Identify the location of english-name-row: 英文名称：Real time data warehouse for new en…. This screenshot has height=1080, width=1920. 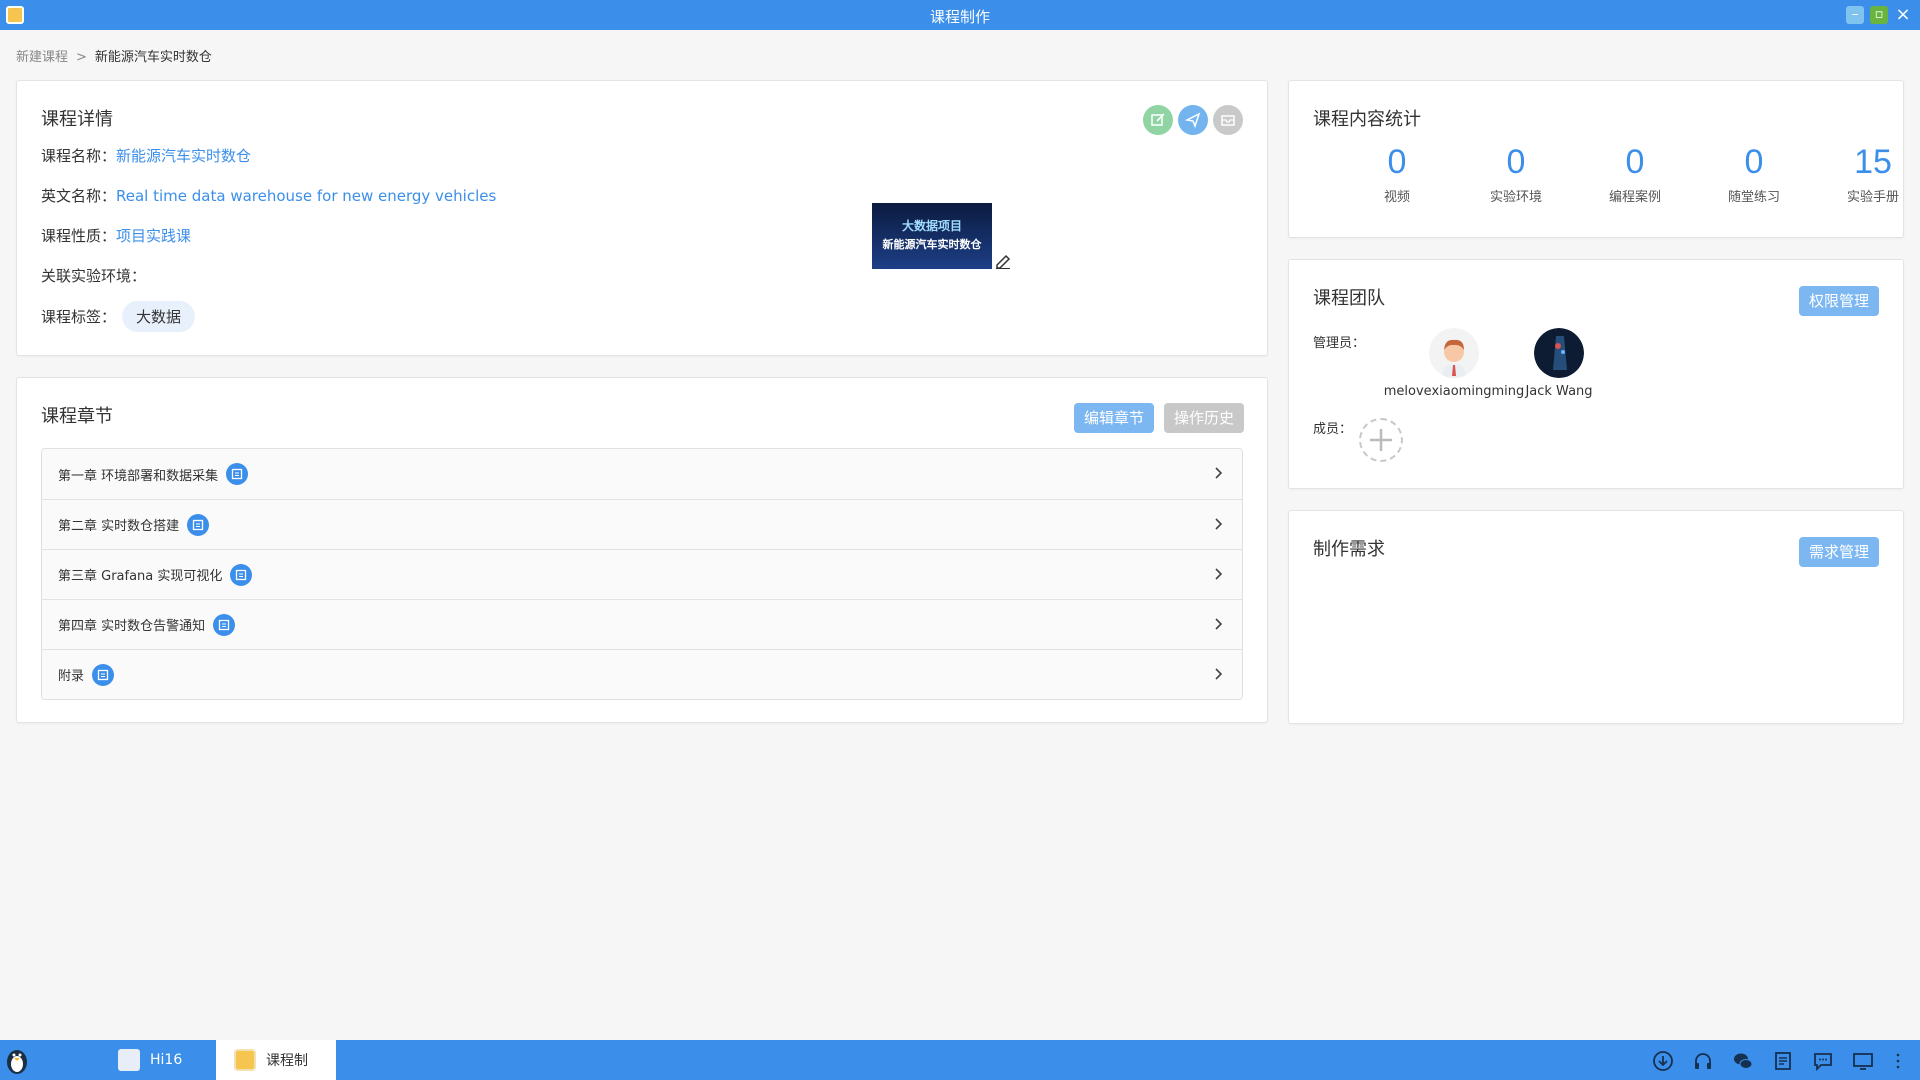
(268, 195).